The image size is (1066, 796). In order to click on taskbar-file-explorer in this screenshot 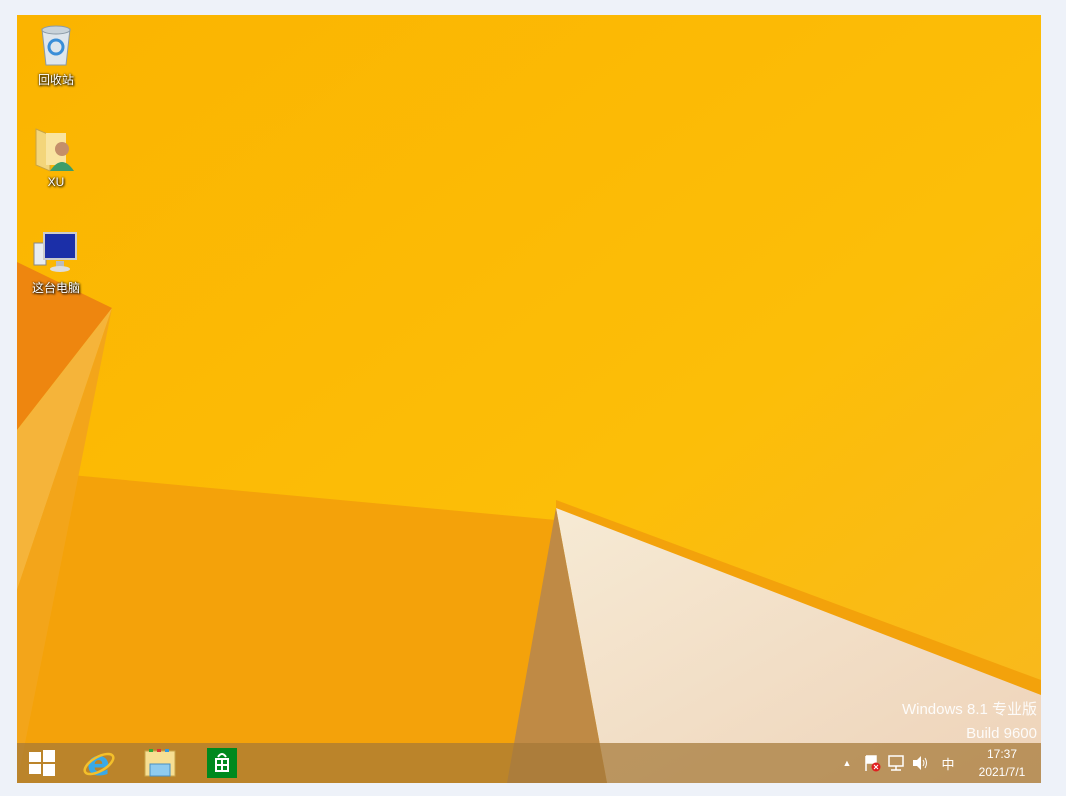, I will do `click(160, 763)`.